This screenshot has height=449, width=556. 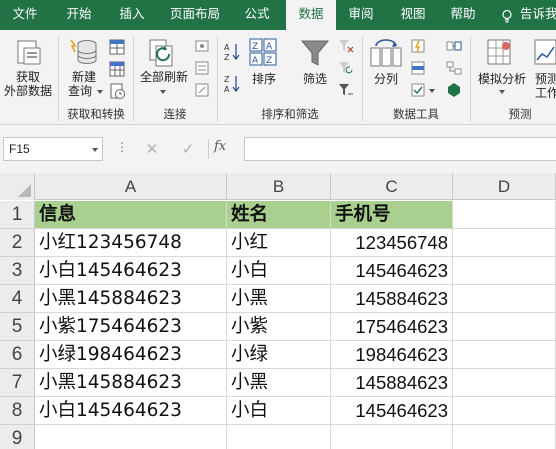 I want to click on remove-duplicates-icon, so click(x=418, y=68).